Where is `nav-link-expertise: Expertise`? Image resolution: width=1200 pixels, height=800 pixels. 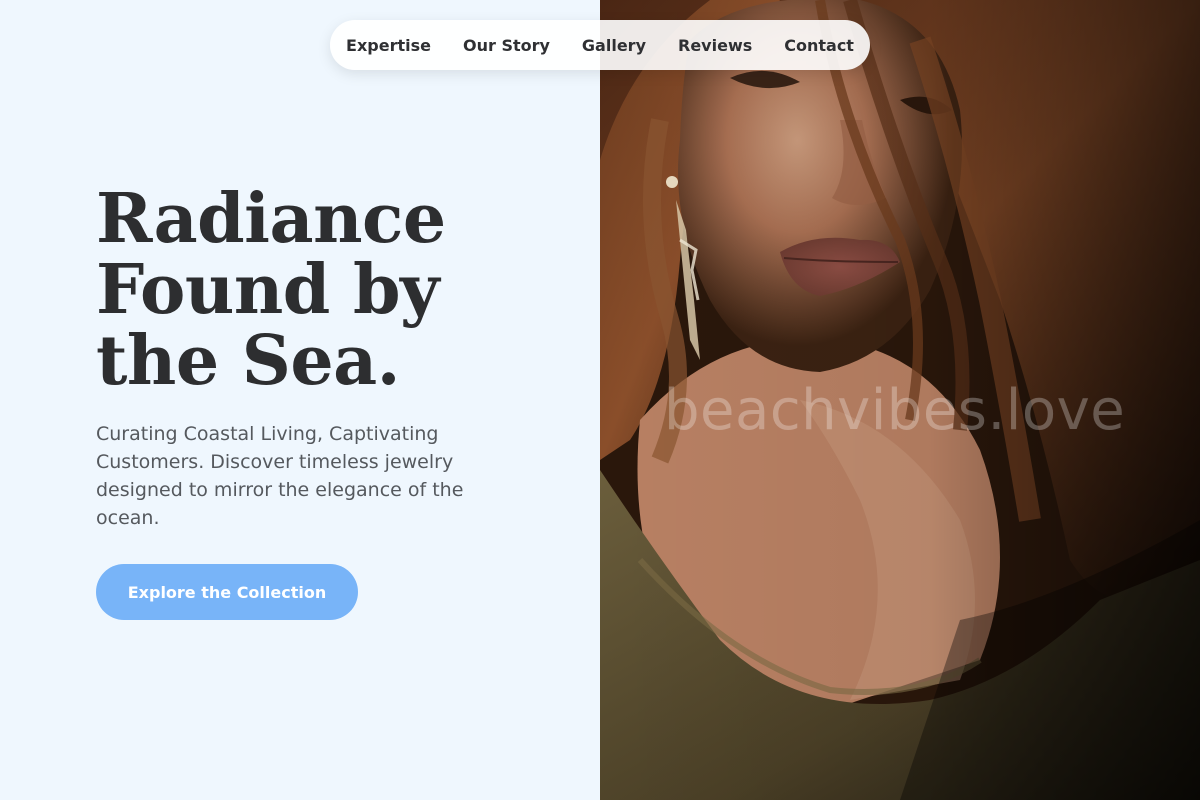 nav-link-expertise: Expertise is located at coordinates (388, 45).